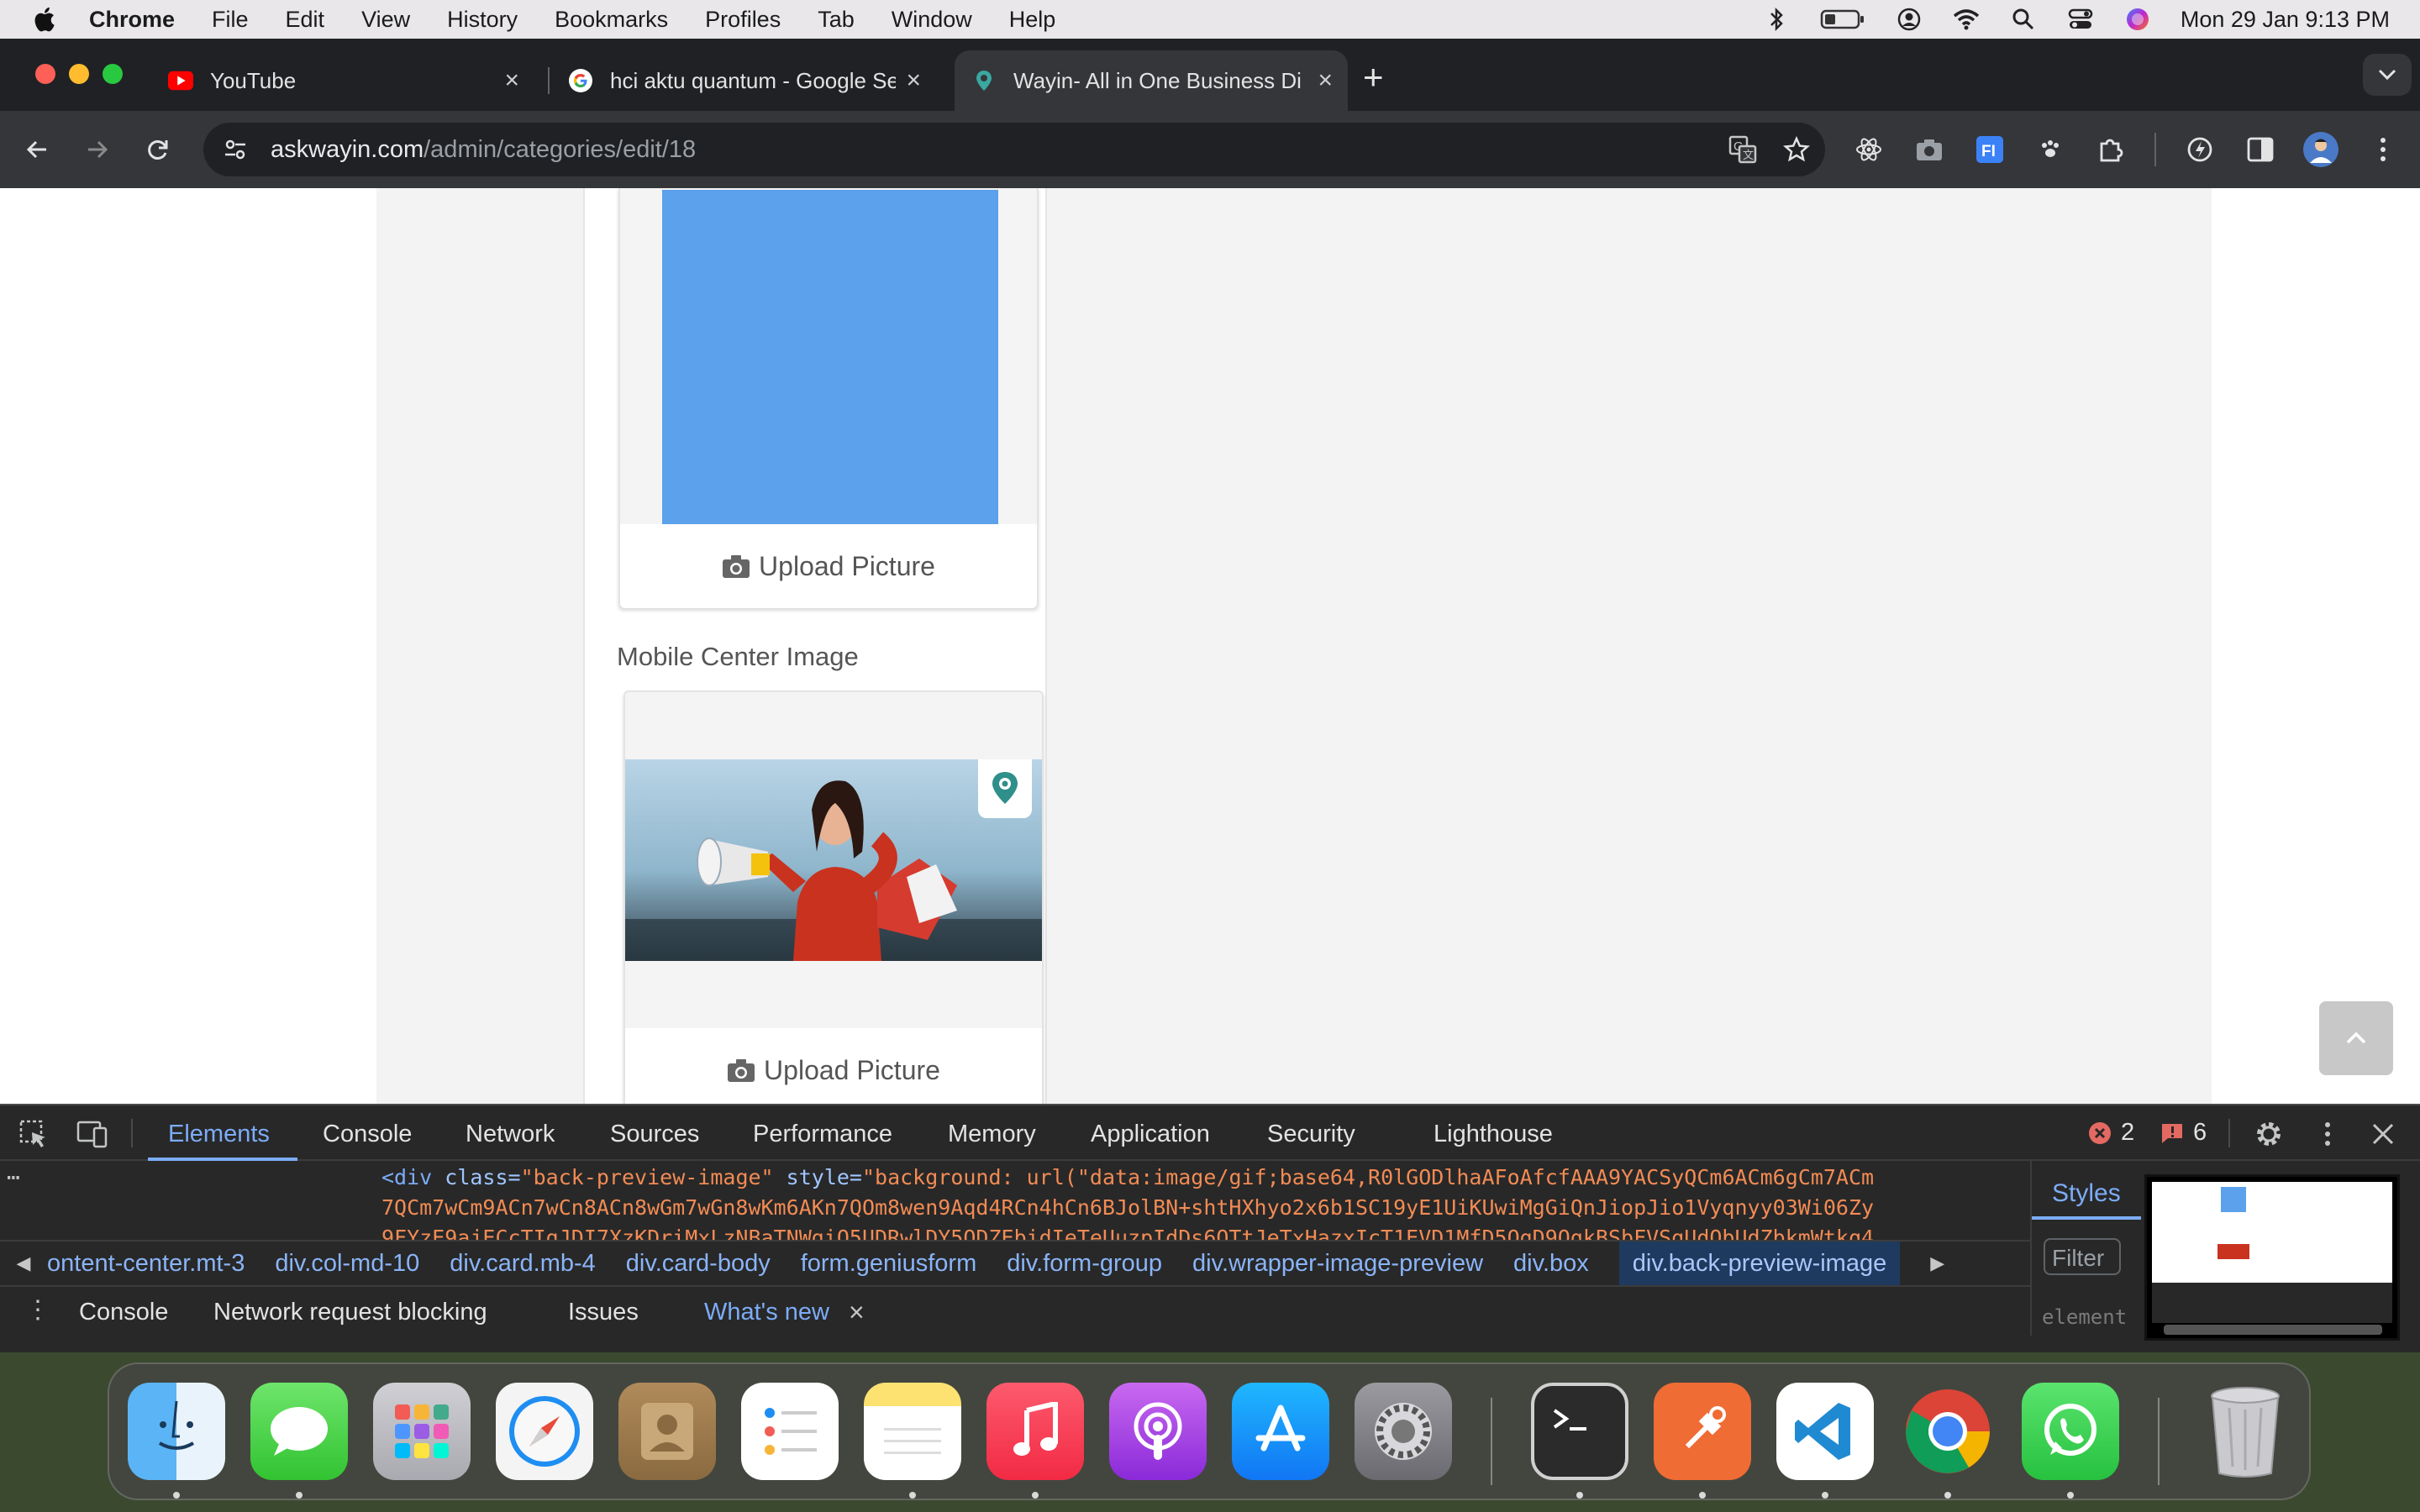  Describe the element at coordinates (612, 20) in the screenshot. I see `menu-bookmarks: Bookmarks` at that location.